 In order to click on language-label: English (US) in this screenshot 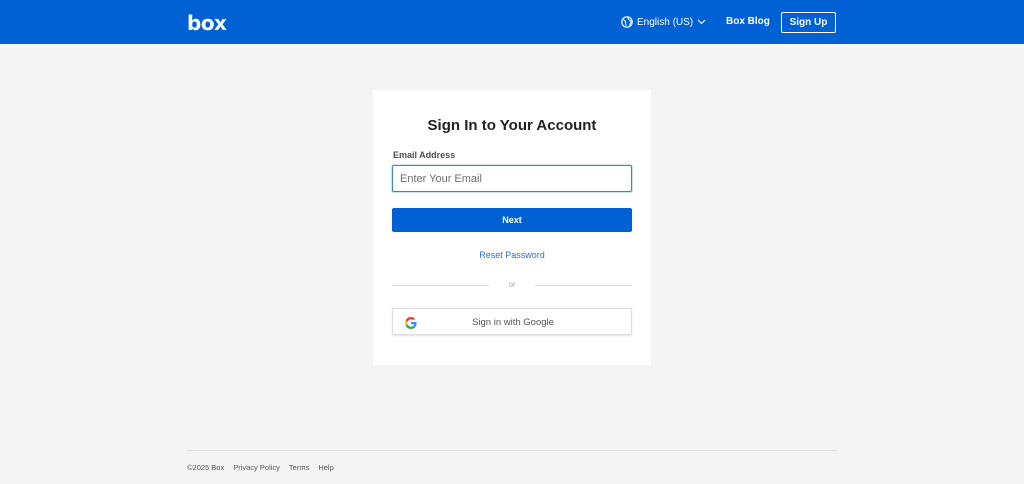, I will do `click(665, 22)`.